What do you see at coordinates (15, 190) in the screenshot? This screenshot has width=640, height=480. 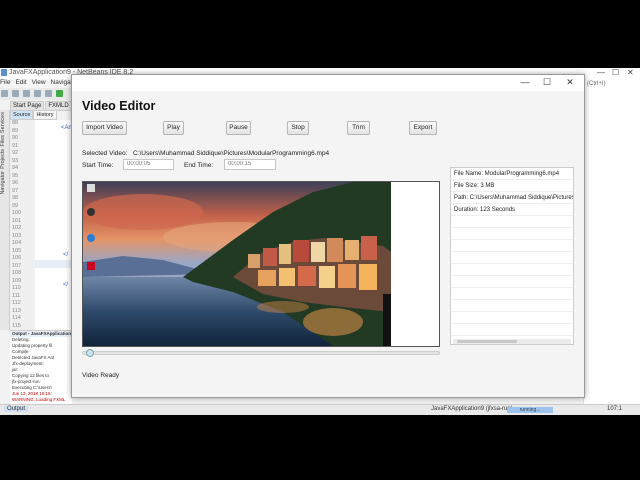 I see `line-number: 97` at bounding box center [15, 190].